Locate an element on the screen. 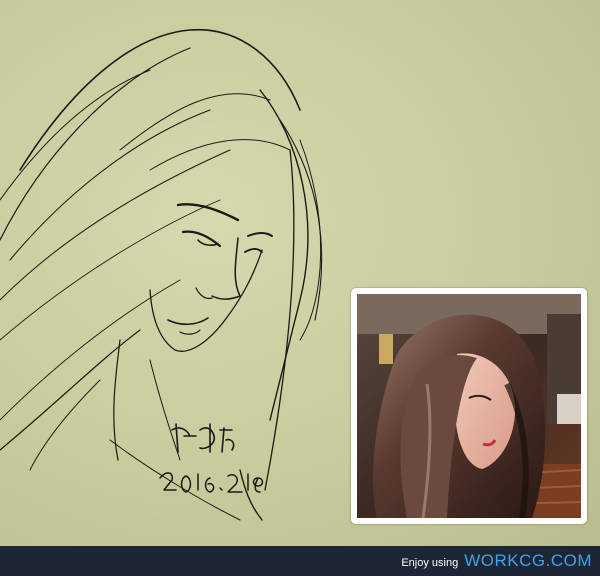 The height and width of the screenshot is (576, 600). footer-bar: Enjoy using WORKCG.COM is located at coordinates (300, 561).